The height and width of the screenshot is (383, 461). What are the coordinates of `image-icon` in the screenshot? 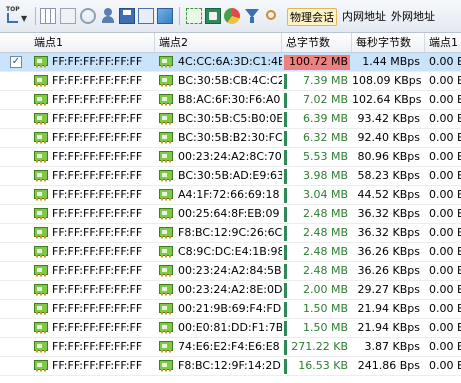 It's located at (165, 16).